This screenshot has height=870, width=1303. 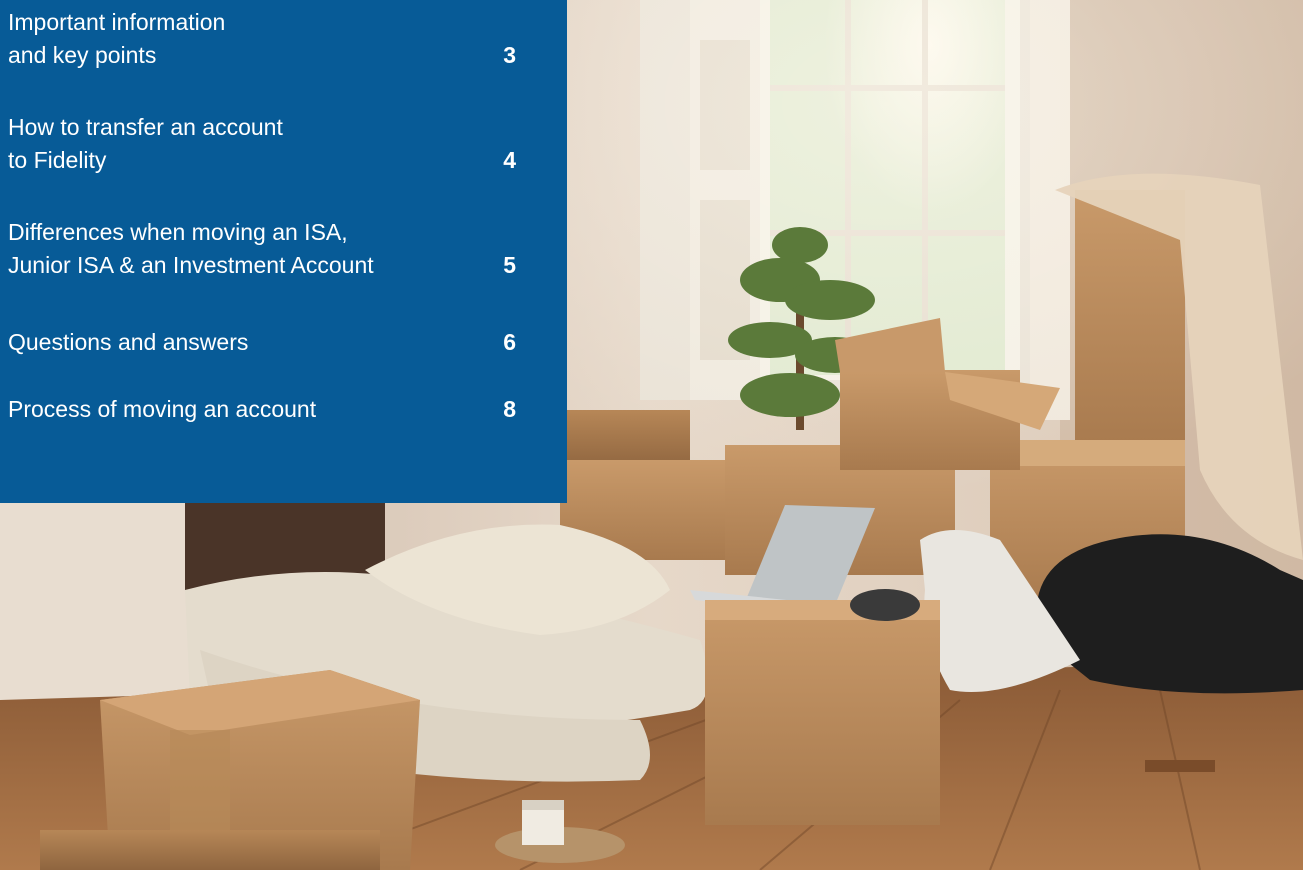 I want to click on toc-item-important-information: Important information and key points 3, so click(x=265, y=39).